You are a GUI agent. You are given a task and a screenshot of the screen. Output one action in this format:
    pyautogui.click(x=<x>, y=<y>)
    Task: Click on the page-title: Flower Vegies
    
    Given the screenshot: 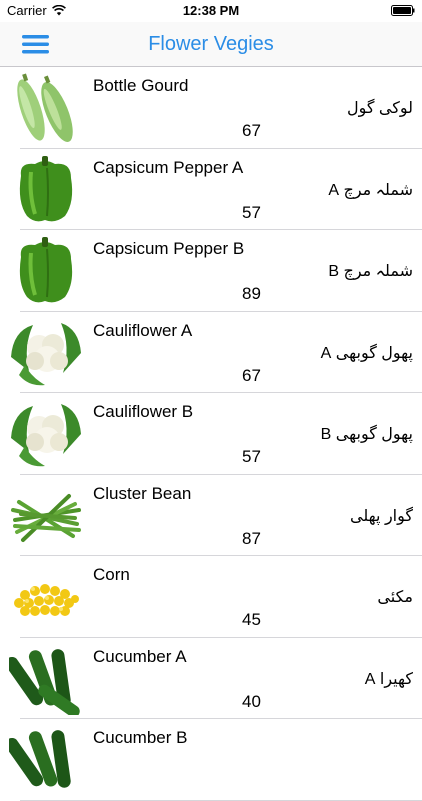 What is the action you would take?
    pyautogui.click(x=211, y=44)
    